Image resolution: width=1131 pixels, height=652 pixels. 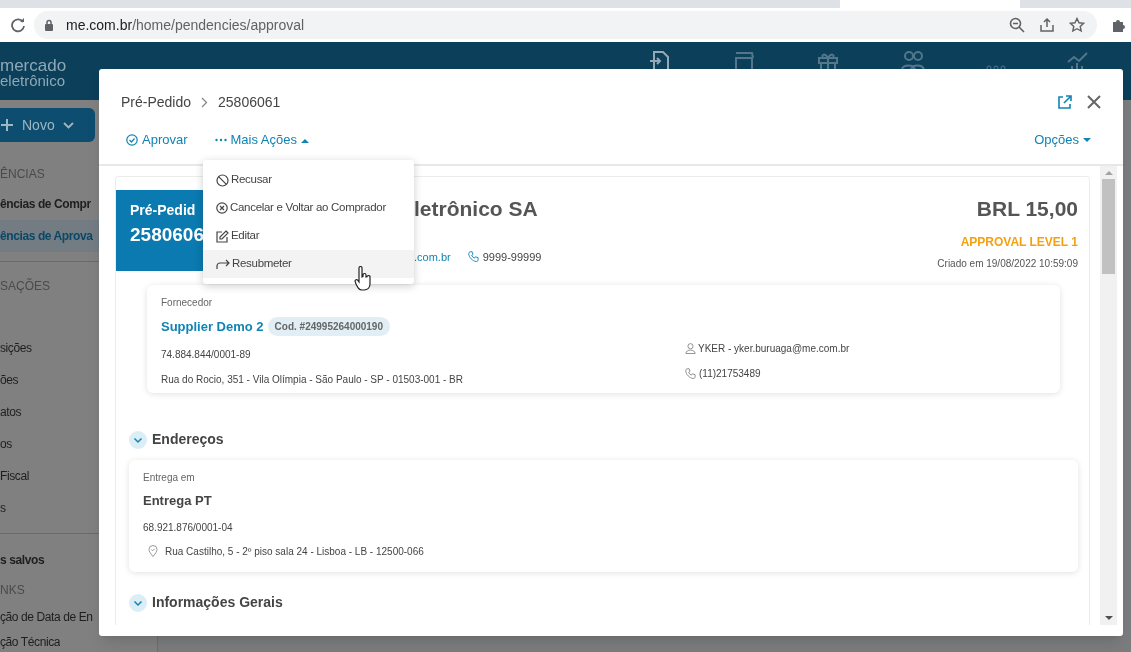 I want to click on address-bar: me.com.br/home/pendencies/approval, so click(x=565, y=25).